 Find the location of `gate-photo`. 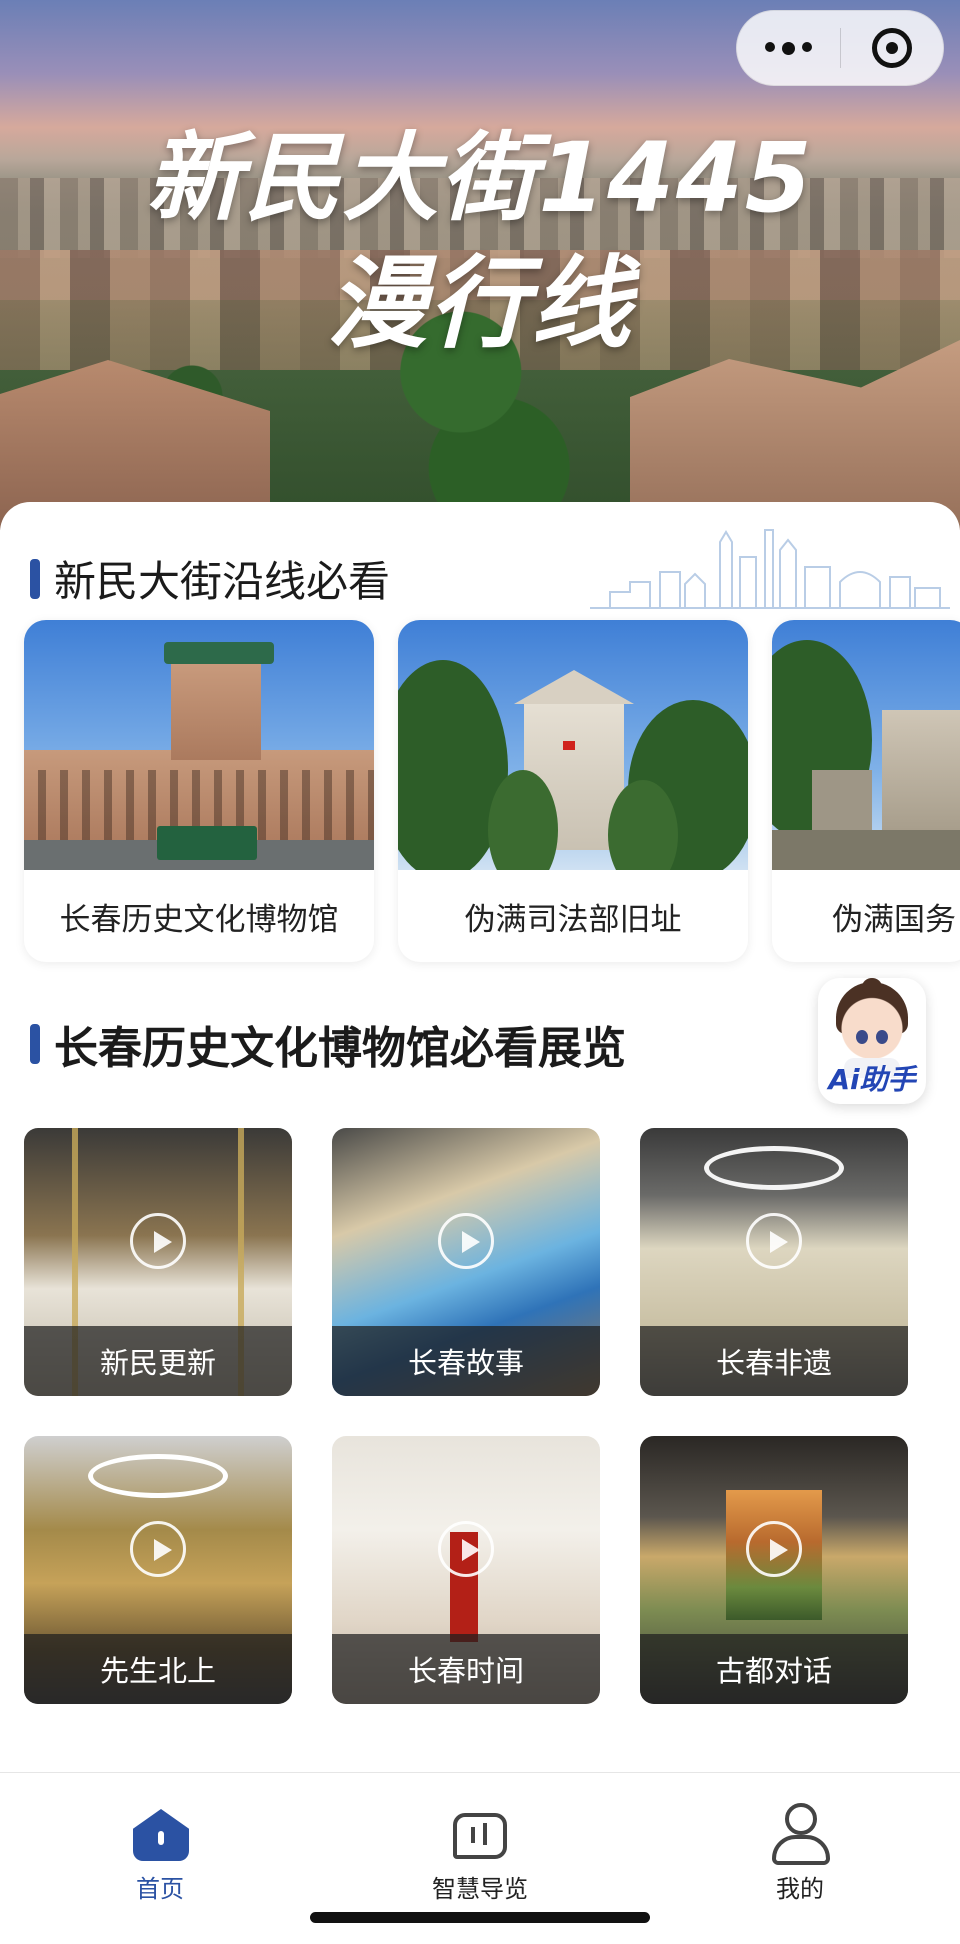

gate-photo is located at coordinates (866, 745).